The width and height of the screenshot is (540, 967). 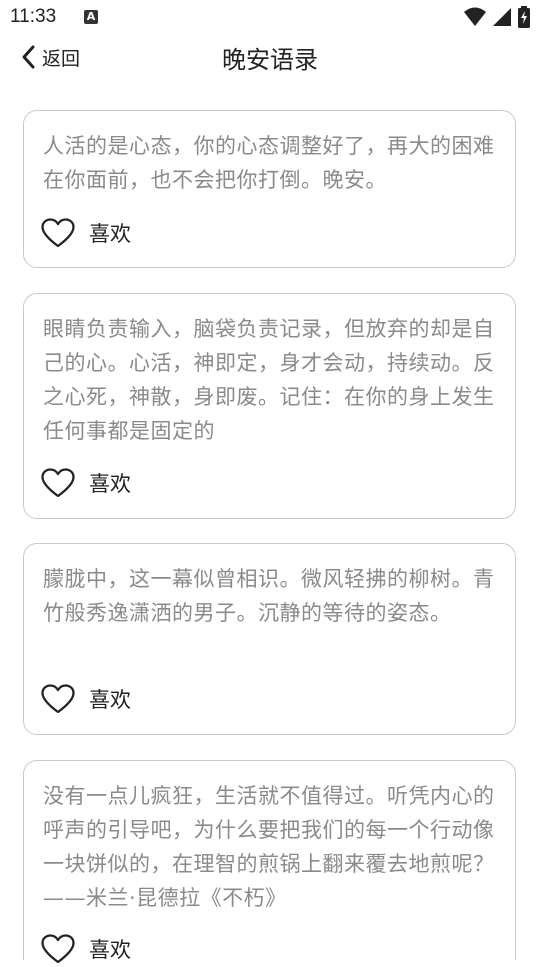 I want to click on quote-text: 人活的是心态，你的心态调整好了，再大的困难在你面前，也不会把你打倒。晚安。, so click(x=269, y=163).